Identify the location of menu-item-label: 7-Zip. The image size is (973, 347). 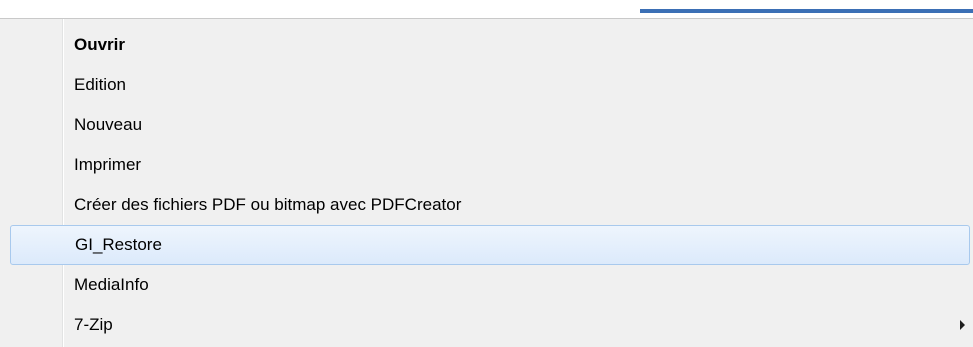
(93, 324).